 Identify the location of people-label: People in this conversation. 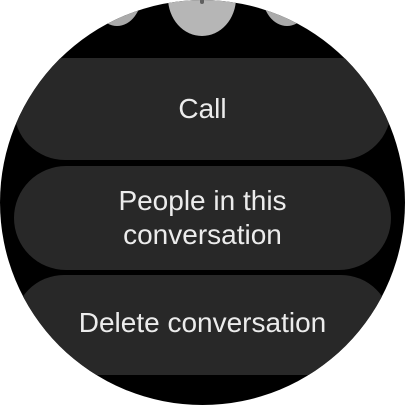
(202, 217).